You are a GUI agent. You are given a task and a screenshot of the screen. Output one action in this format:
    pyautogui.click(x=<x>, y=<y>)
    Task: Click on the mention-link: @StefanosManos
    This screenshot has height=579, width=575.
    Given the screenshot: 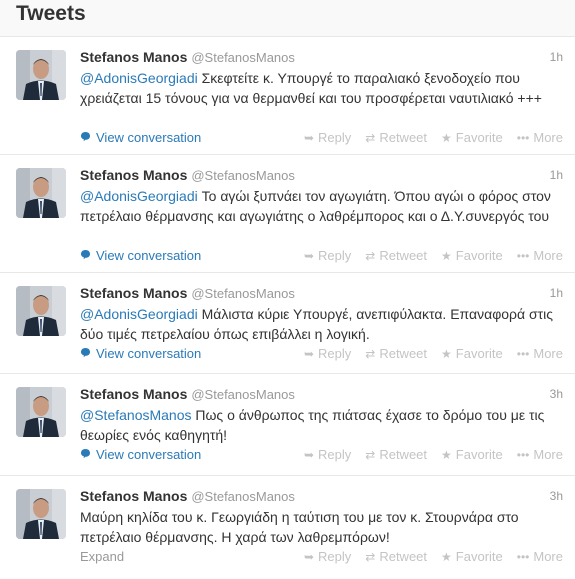 What is the action you would take?
    pyautogui.click(x=136, y=415)
    